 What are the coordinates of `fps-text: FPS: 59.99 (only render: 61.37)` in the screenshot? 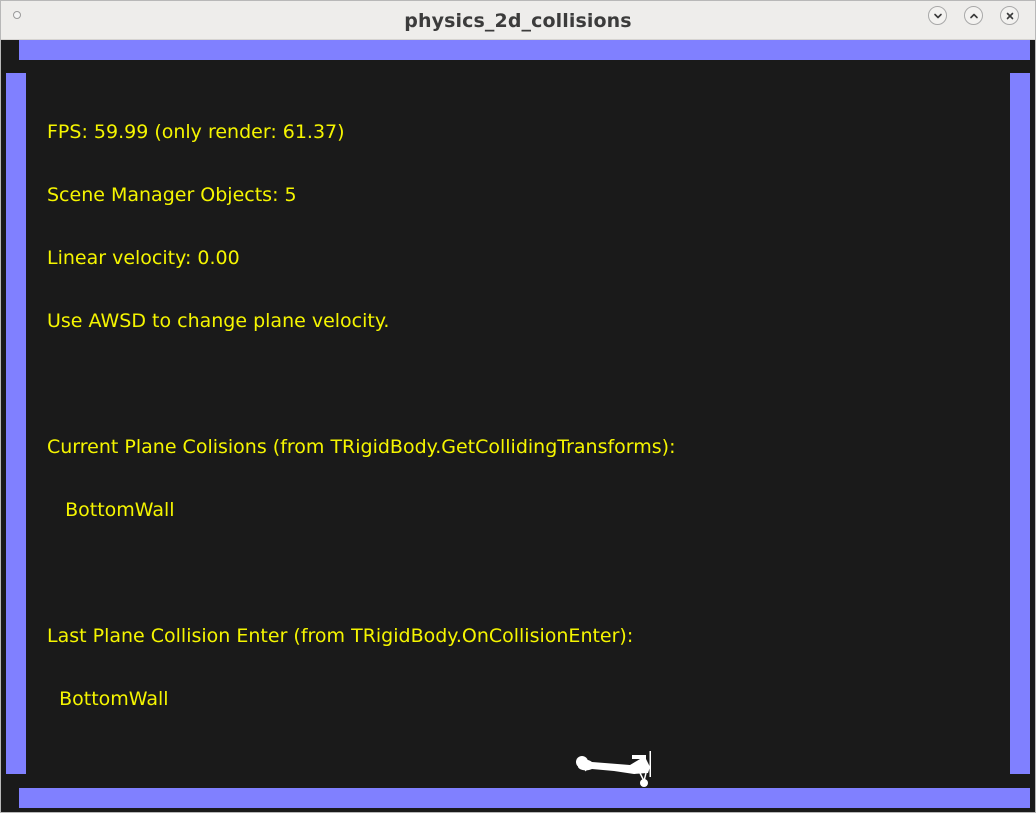 It's located at (196, 132).